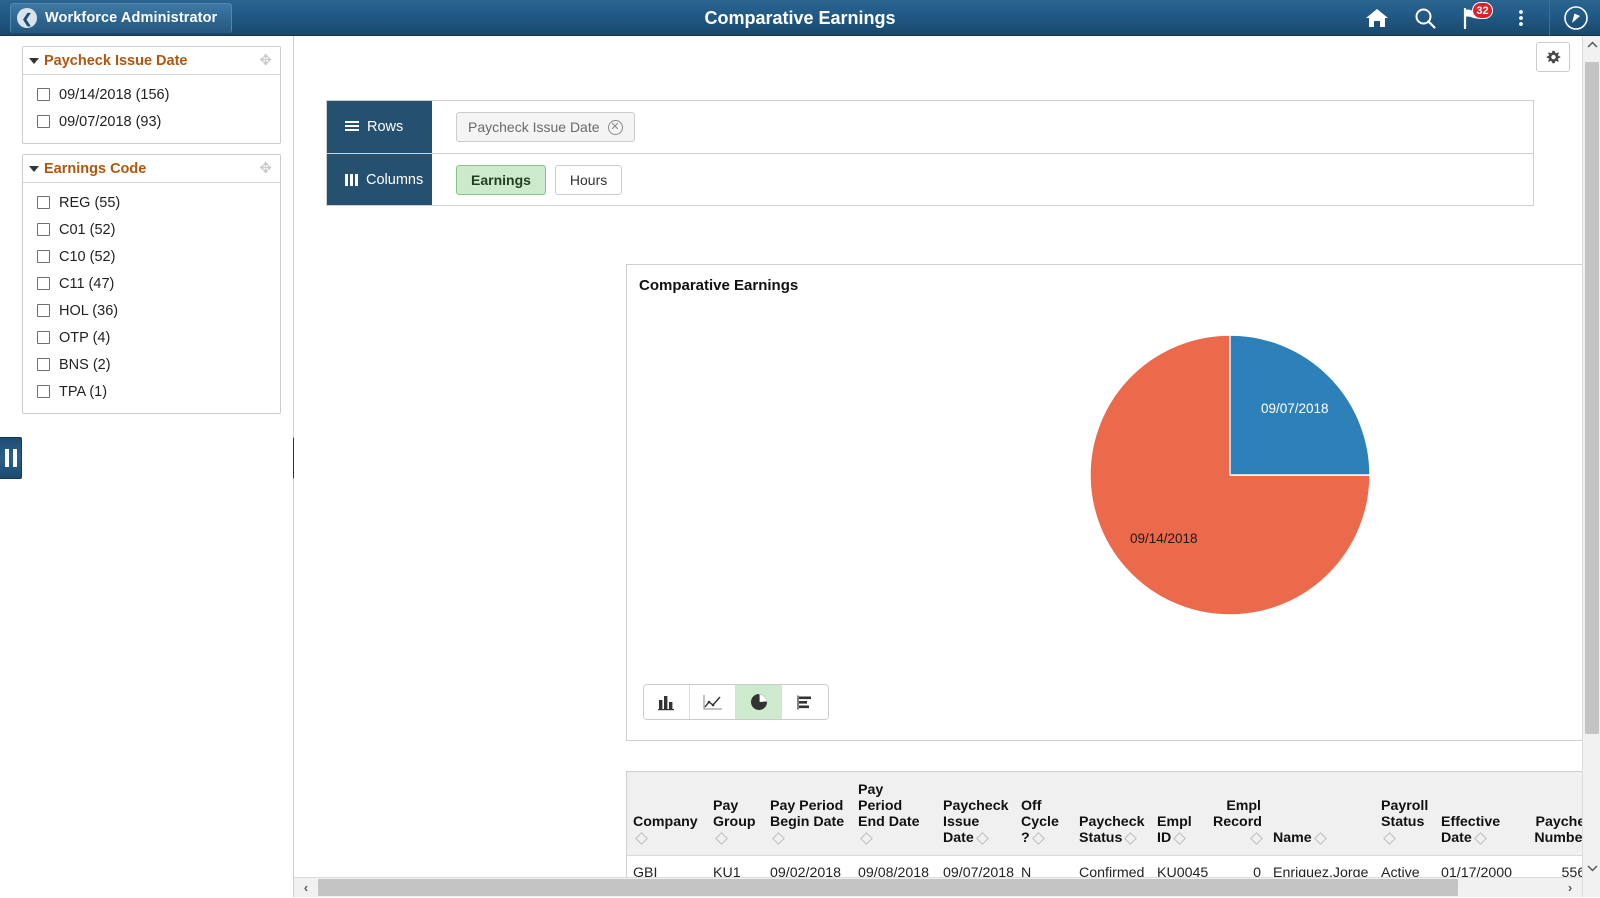 This screenshot has height=898, width=1600. What do you see at coordinates (1473, 18) in the screenshot?
I see `notifications-flag-icon: 32` at bounding box center [1473, 18].